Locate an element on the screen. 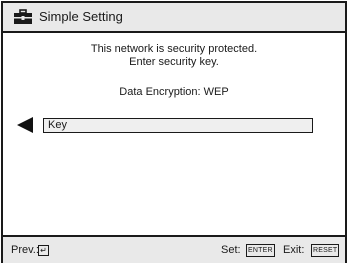  set-label: Set: is located at coordinates (231, 250).